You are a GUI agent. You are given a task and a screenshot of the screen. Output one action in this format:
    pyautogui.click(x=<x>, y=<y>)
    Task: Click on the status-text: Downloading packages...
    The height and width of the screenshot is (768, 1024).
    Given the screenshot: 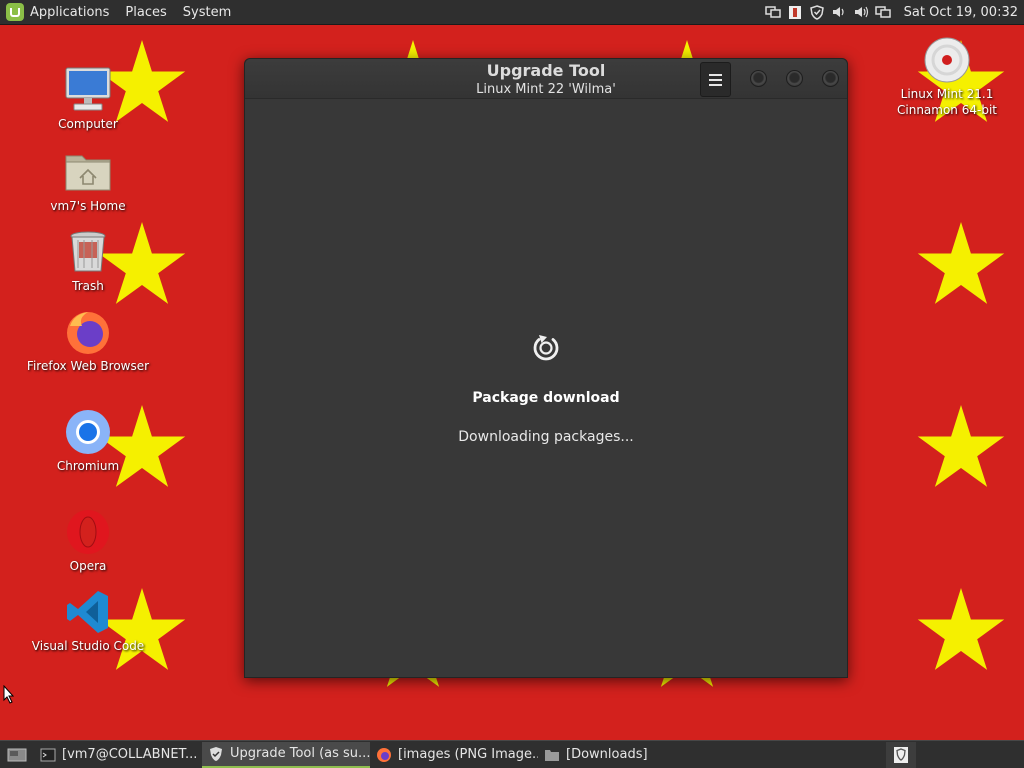 What is the action you would take?
    pyautogui.click(x=546, y=437)
    